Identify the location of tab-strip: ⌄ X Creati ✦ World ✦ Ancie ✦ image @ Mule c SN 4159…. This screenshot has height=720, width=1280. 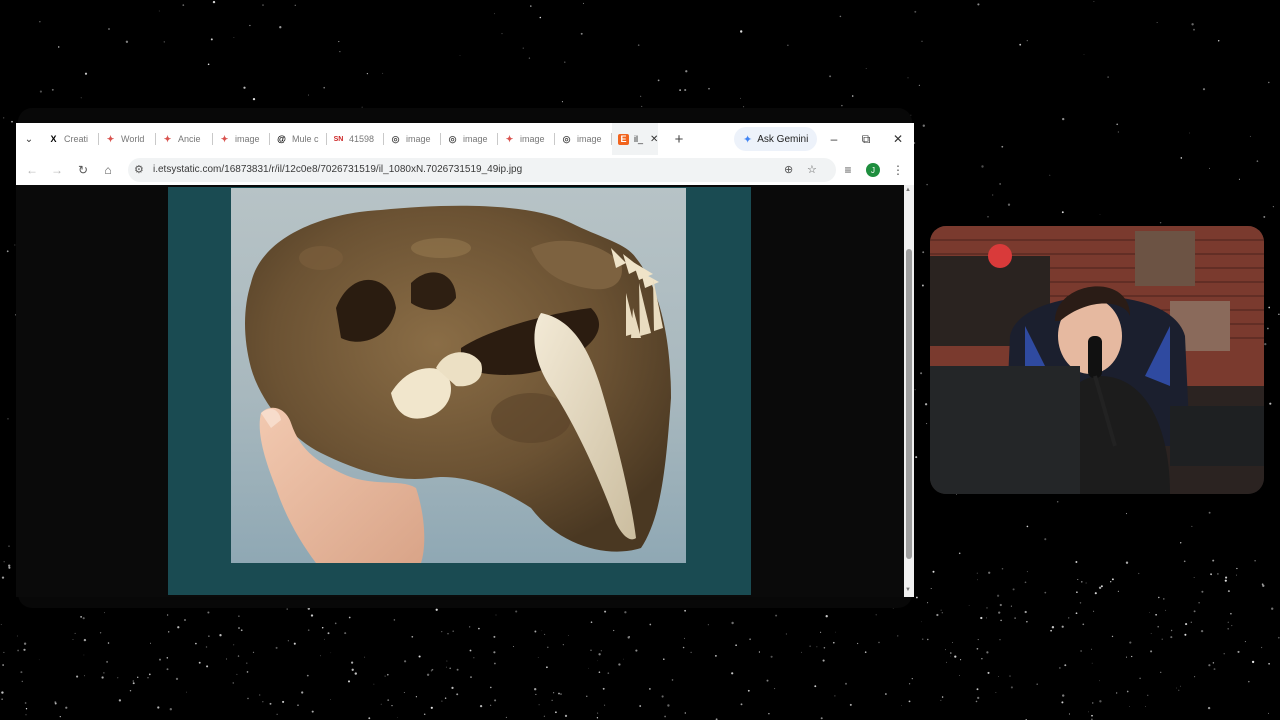
(465, 139).